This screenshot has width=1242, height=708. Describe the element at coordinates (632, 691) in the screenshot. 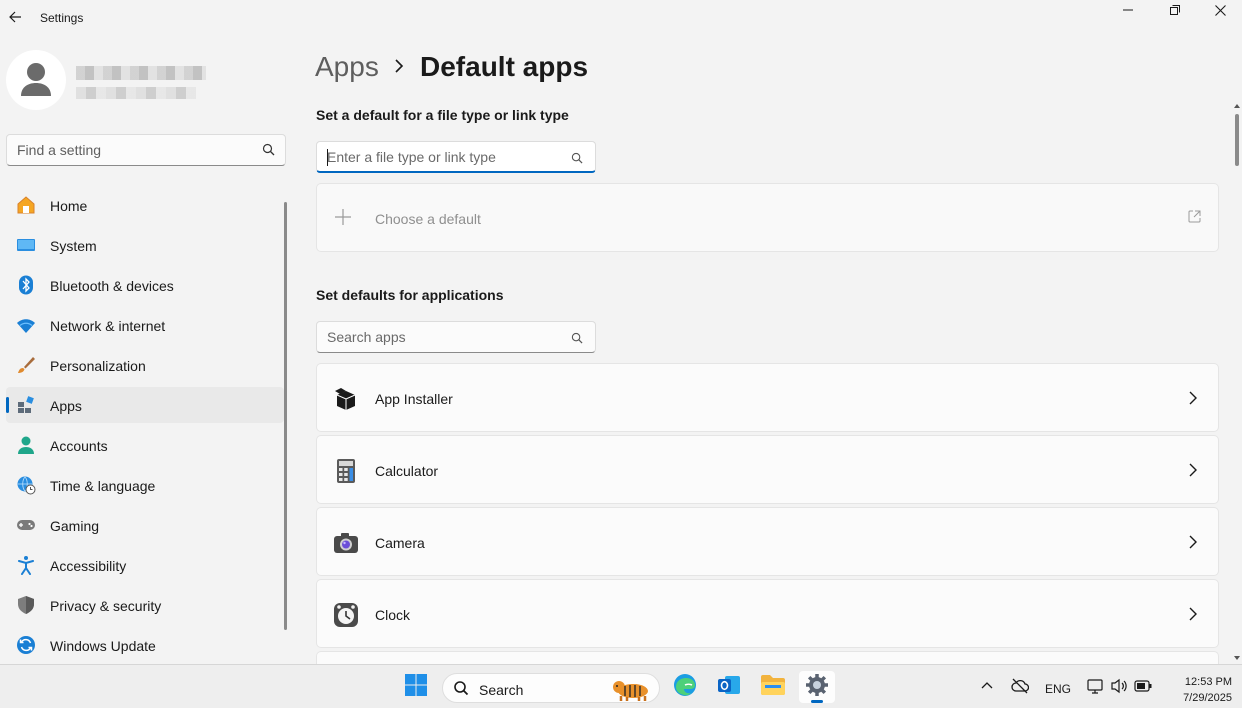

I see `search-highlight-tiger-icon` at that location.